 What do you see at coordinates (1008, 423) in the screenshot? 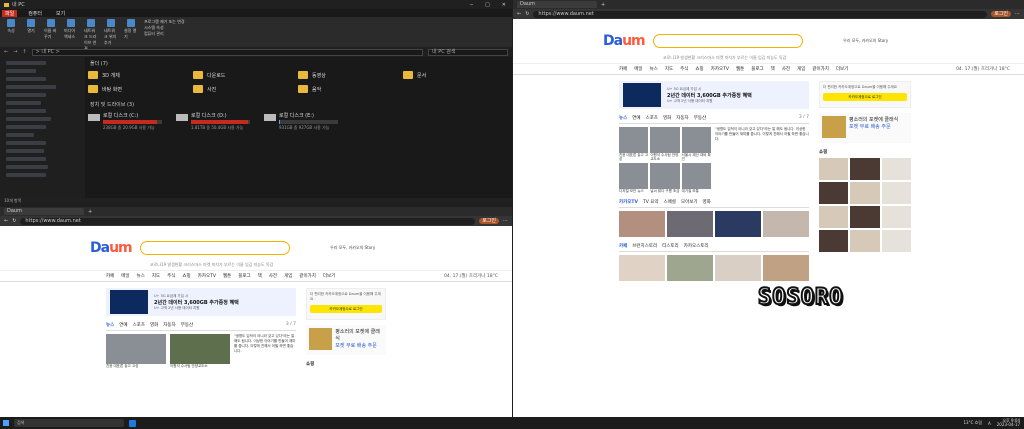
I see `clock: 오후 9:04 2023-04-17` at bounding box center [1008, 423].